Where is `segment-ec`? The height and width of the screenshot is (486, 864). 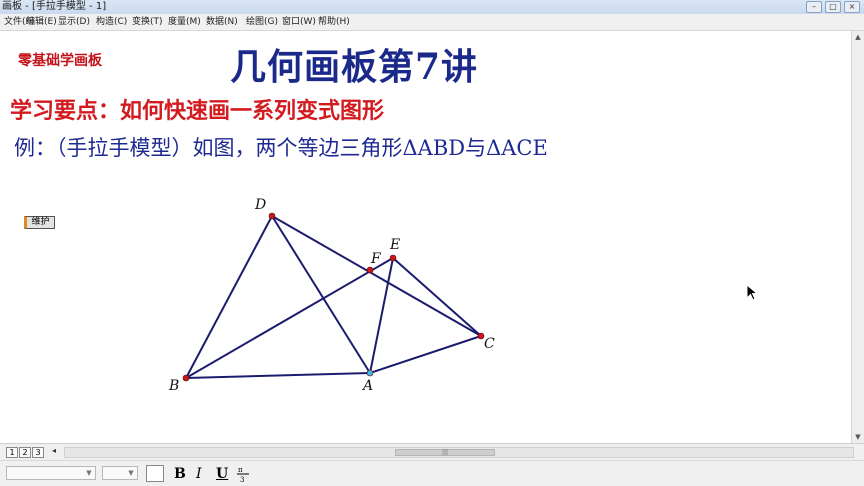
segment-ec is located at coordinates (437, 297).